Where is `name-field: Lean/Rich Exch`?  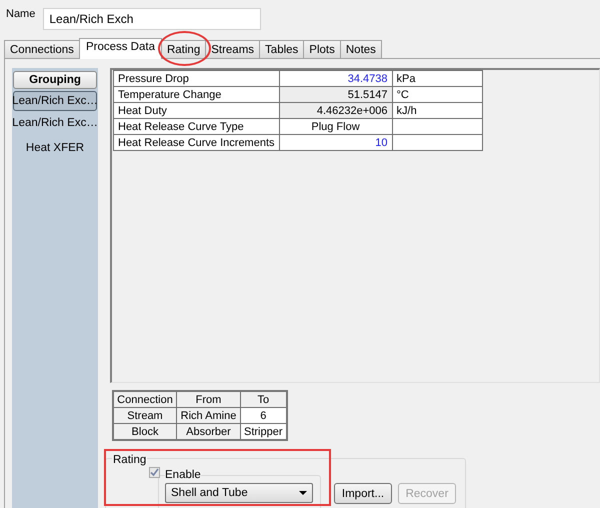 name-field: Lean/Rich Exch is located at coordinates (152, 19).